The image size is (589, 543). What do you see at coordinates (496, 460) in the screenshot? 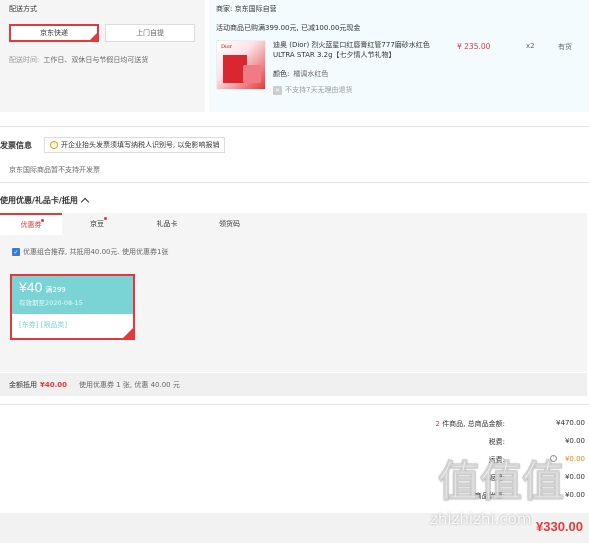
I see `shipping-label: 运费:` at bounding box center [496, 460].